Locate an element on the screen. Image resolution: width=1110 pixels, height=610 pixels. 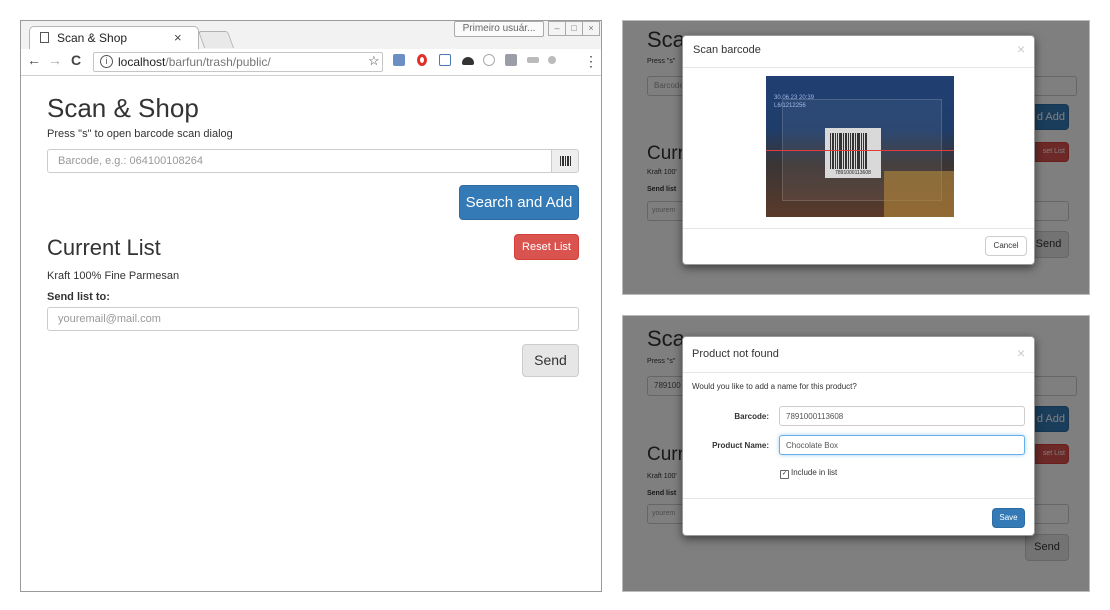
opera-icon is located at coordinates (422, 60).